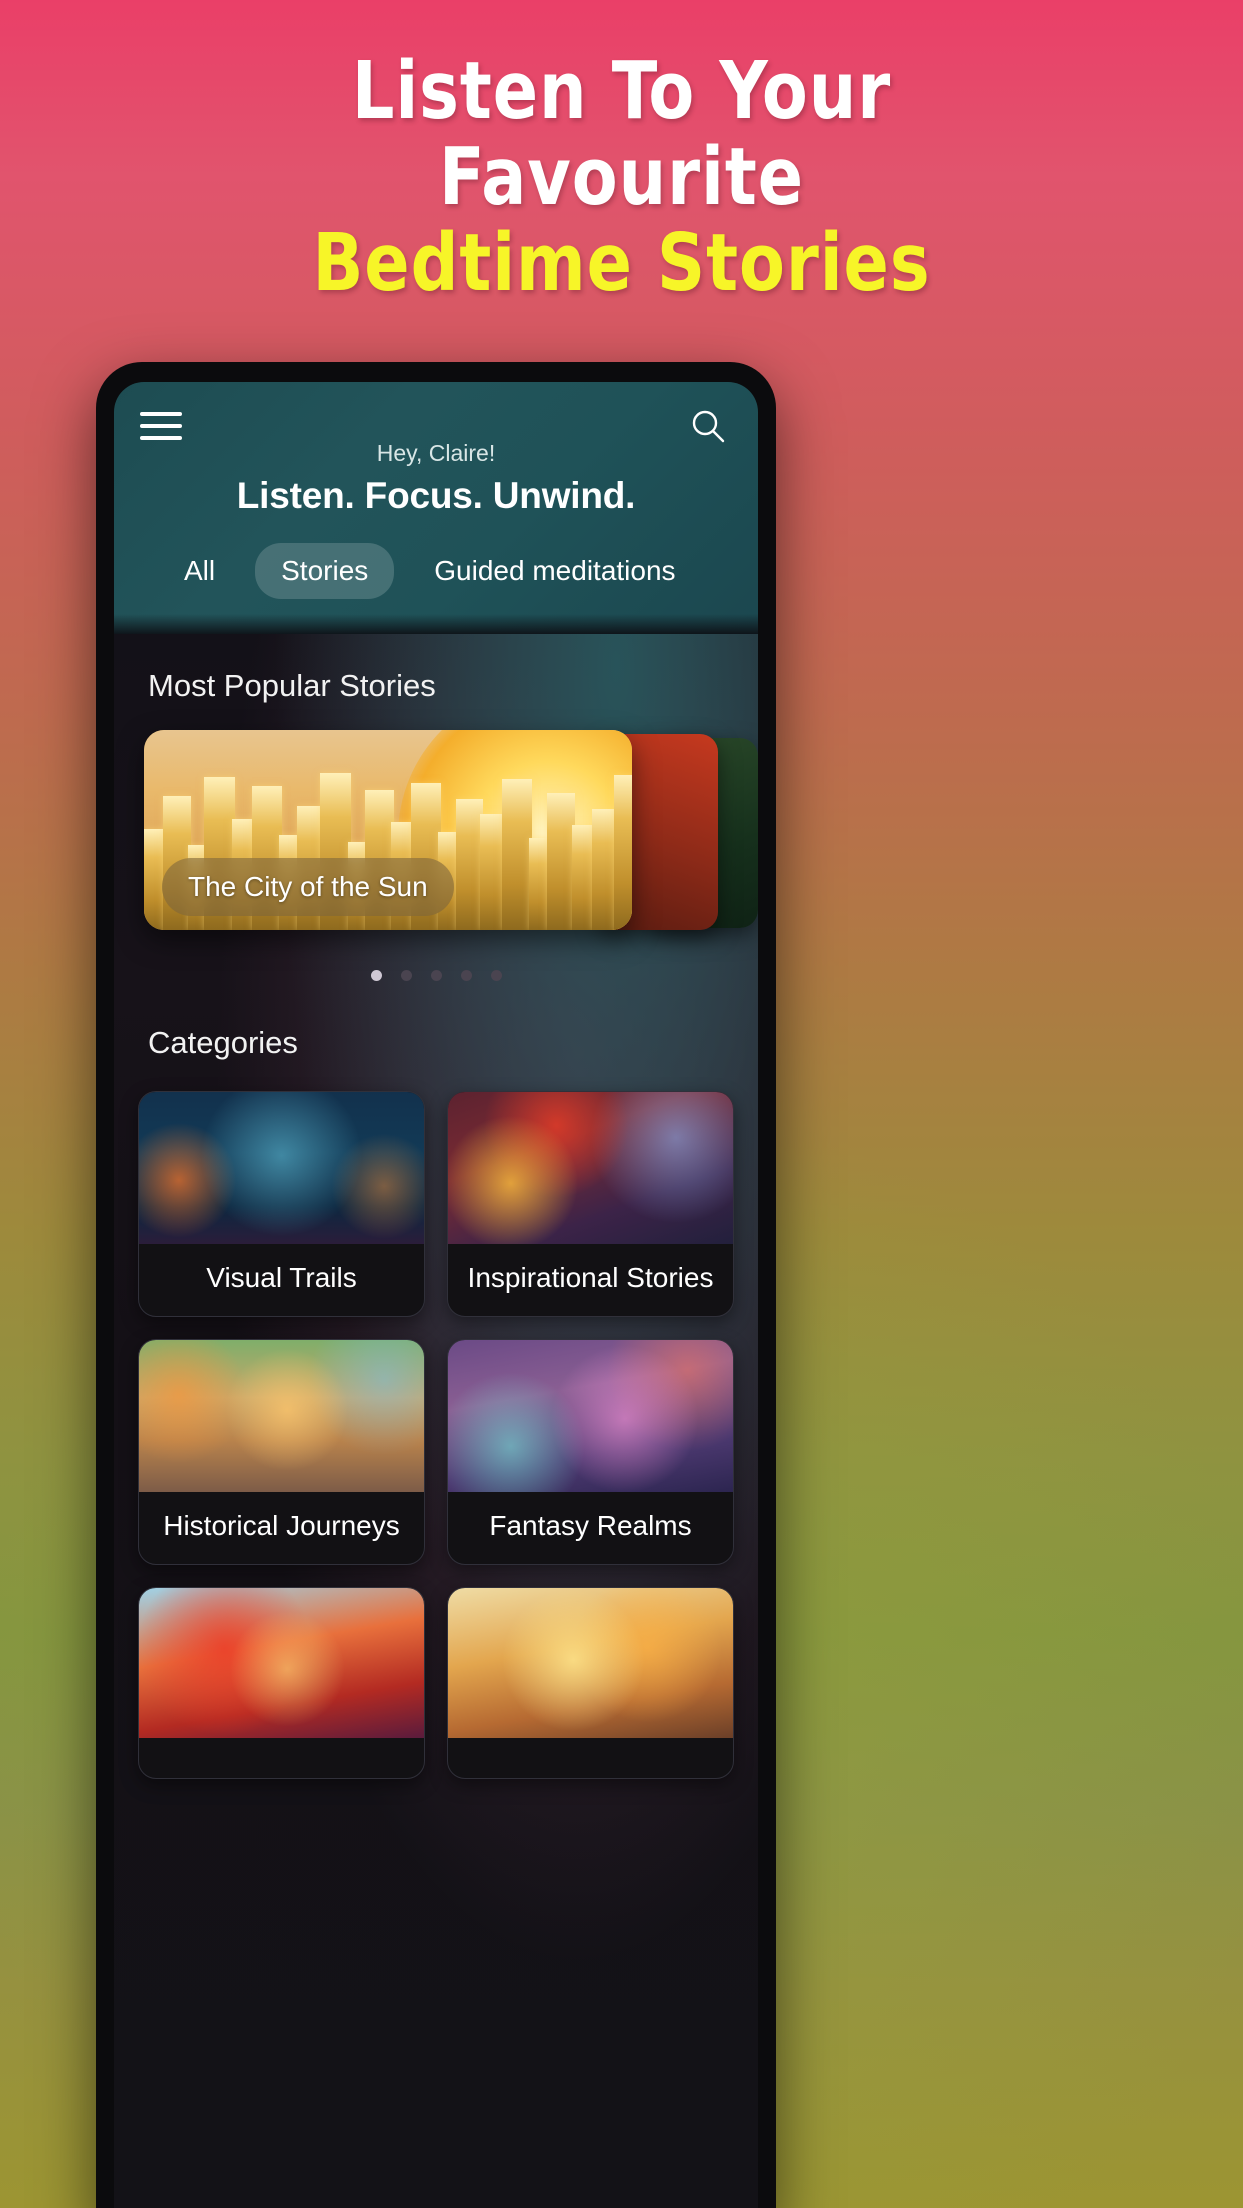 This screenshot has width=1243, height=2208. I want to click on category-card-label: Visual Trails, so click(281, 1277).